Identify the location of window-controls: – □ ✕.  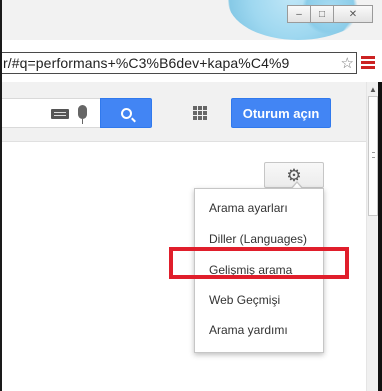
(330, 14).